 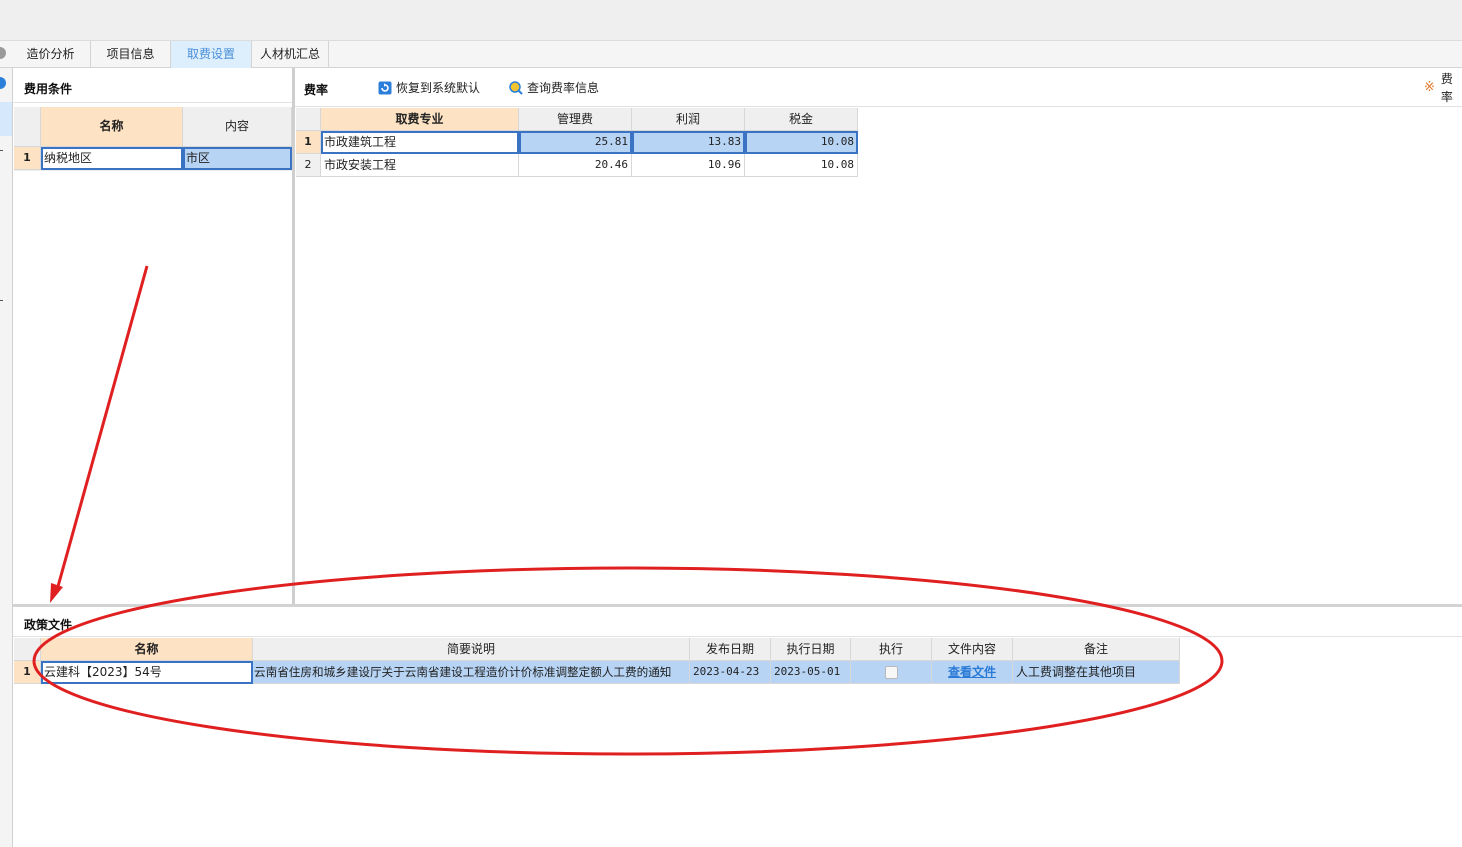 I want to click on fee-condition-name-cell: 纳税地区, so click(x=112, y=158).